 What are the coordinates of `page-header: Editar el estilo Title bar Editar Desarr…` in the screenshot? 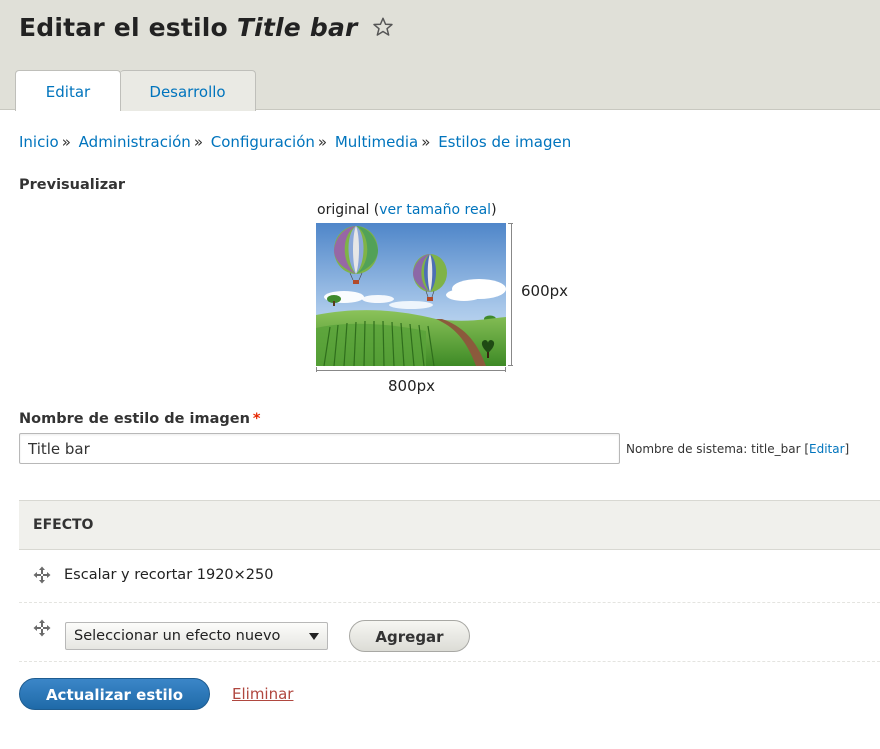 It's located at (440, 55).